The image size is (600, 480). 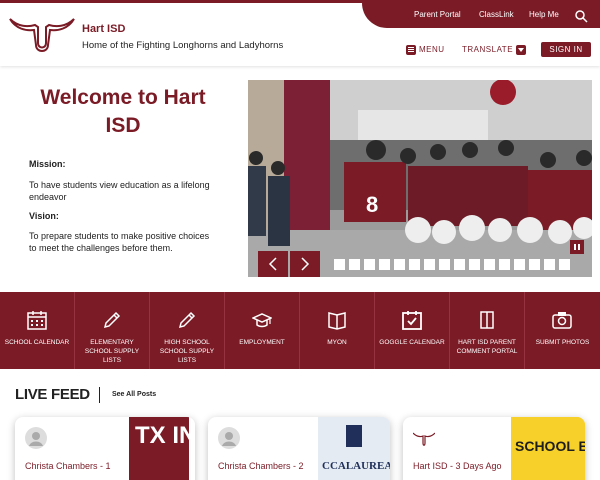 What do you see at coordinates (577, 247) in the screenshot?
I see `pause-button` at bounding box center [577, 247].